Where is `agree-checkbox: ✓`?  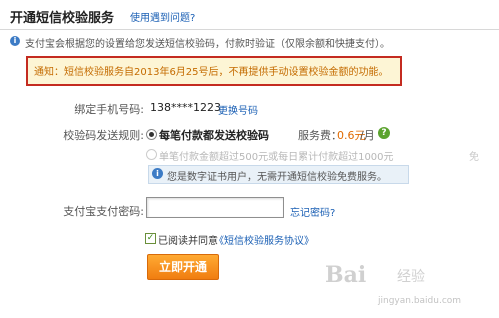
agree-checkbox: ✓ is located at coordinates (150, 238).